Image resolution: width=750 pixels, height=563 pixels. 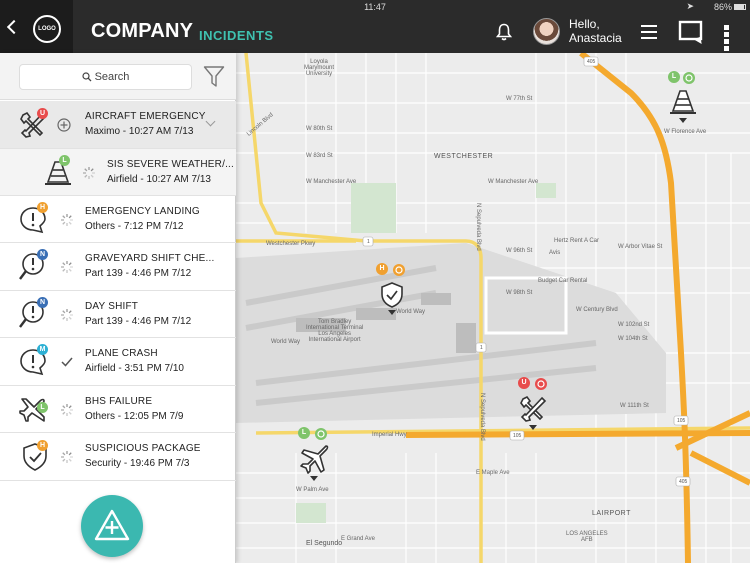 What do you see at coordinates (389, 435) in the screenshot?
I see `map-label: Imperial Hwy` at bounding box center [389, 435].